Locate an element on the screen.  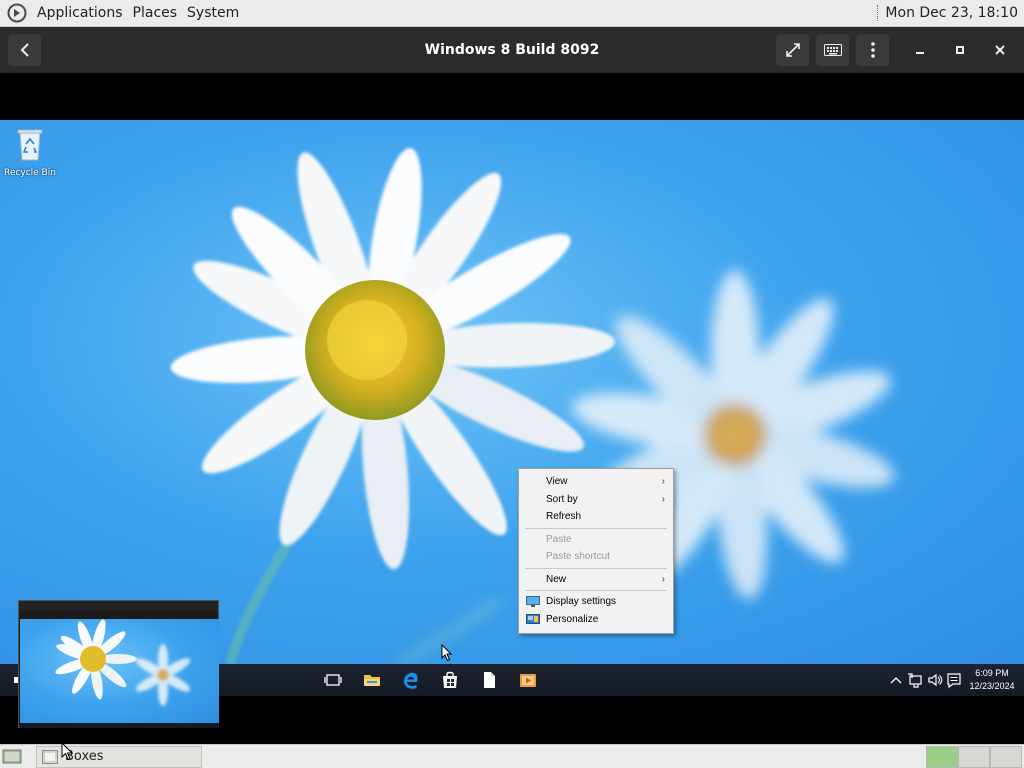
display-settings-icon is located at coordinates (533, 601).